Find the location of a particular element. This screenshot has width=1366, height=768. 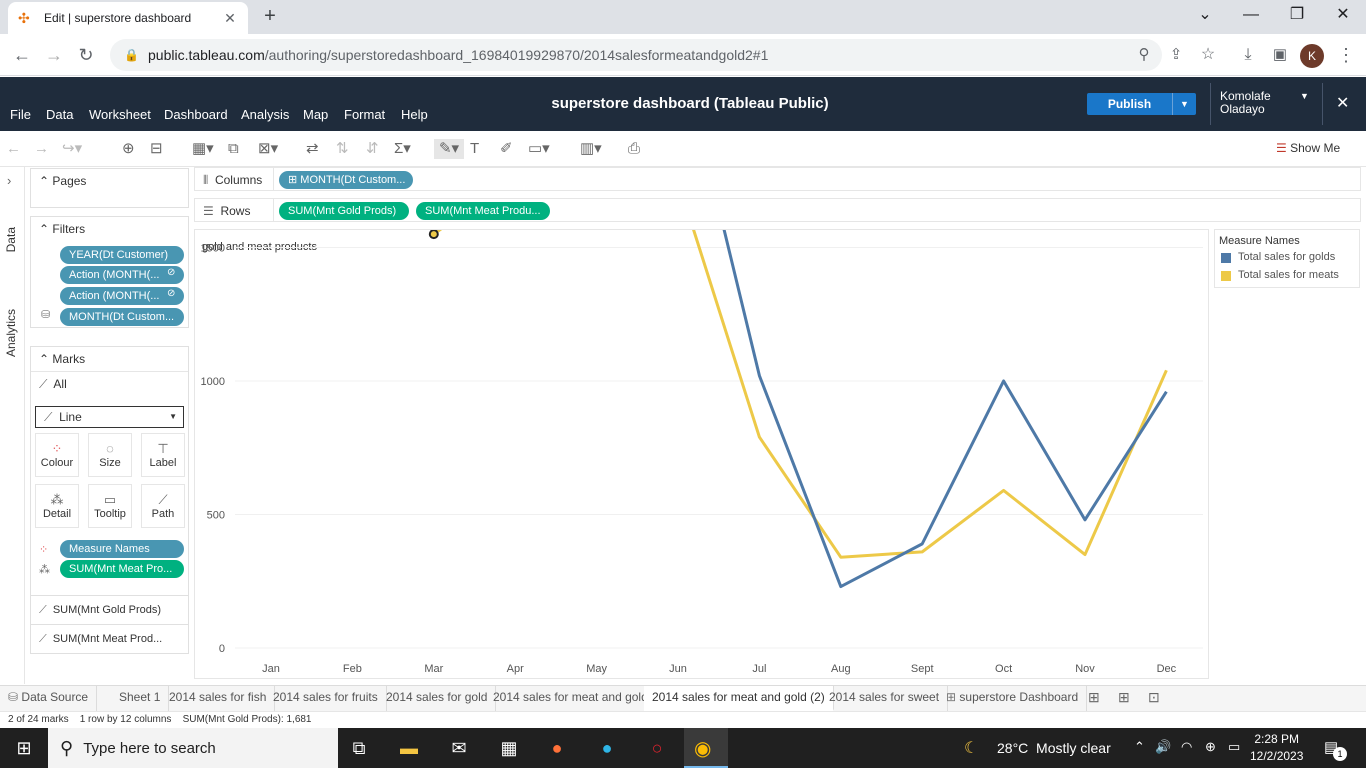

sort-descending-icon: ⇵ is located at coordinates (372, 149).